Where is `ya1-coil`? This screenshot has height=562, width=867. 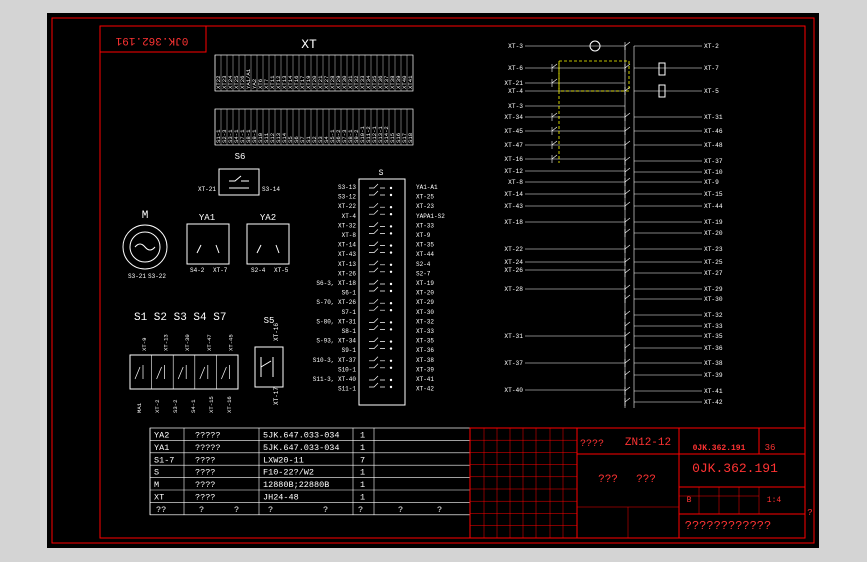
ya1-coil is located at coordinates (208, 244).